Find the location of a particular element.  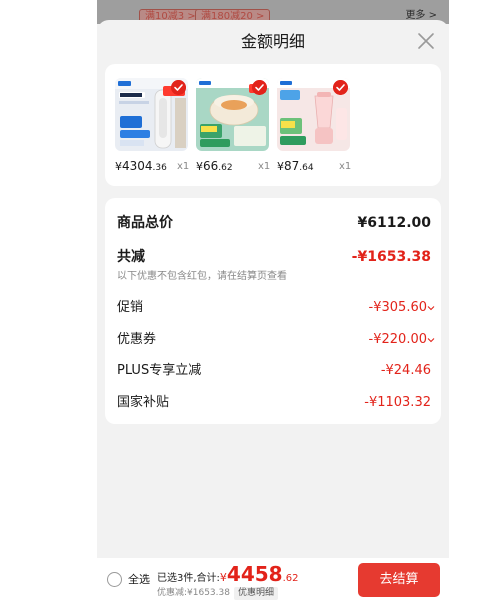

select-all-label: 全选 is located at coordinates (139, 580).